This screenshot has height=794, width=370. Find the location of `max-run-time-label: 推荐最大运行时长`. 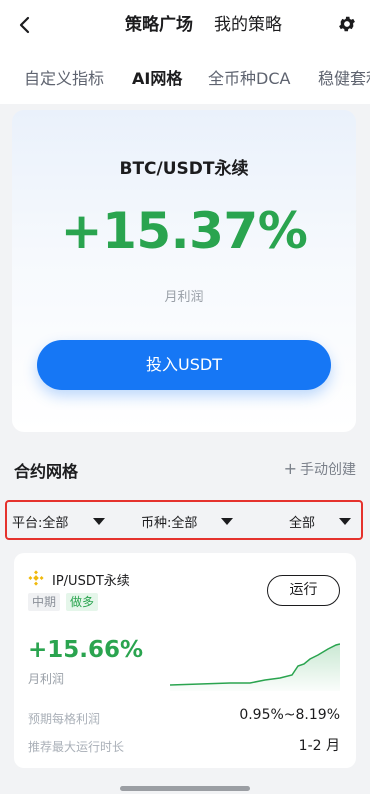

max-run-time-label: 推荐最大运行时长 is located at coordinates (76, 747).